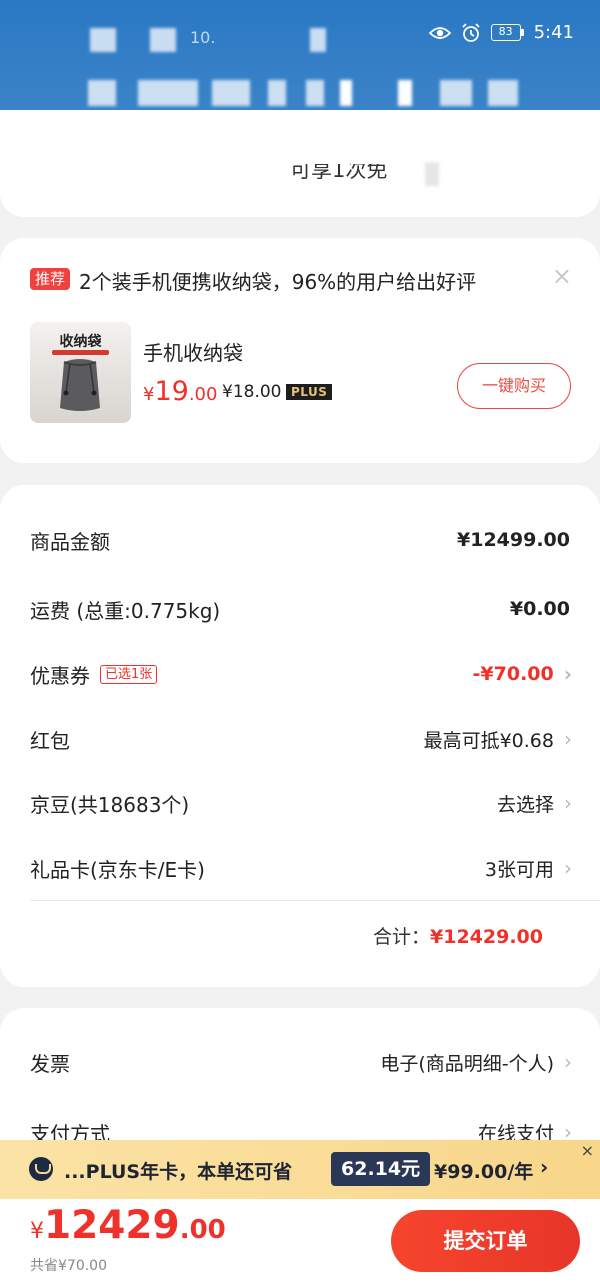 This screenshot has height=1283, width=600. What do you see at coordinates (315, 900) in the screenshot?
I see `divider` at bounding box center [315, 900].